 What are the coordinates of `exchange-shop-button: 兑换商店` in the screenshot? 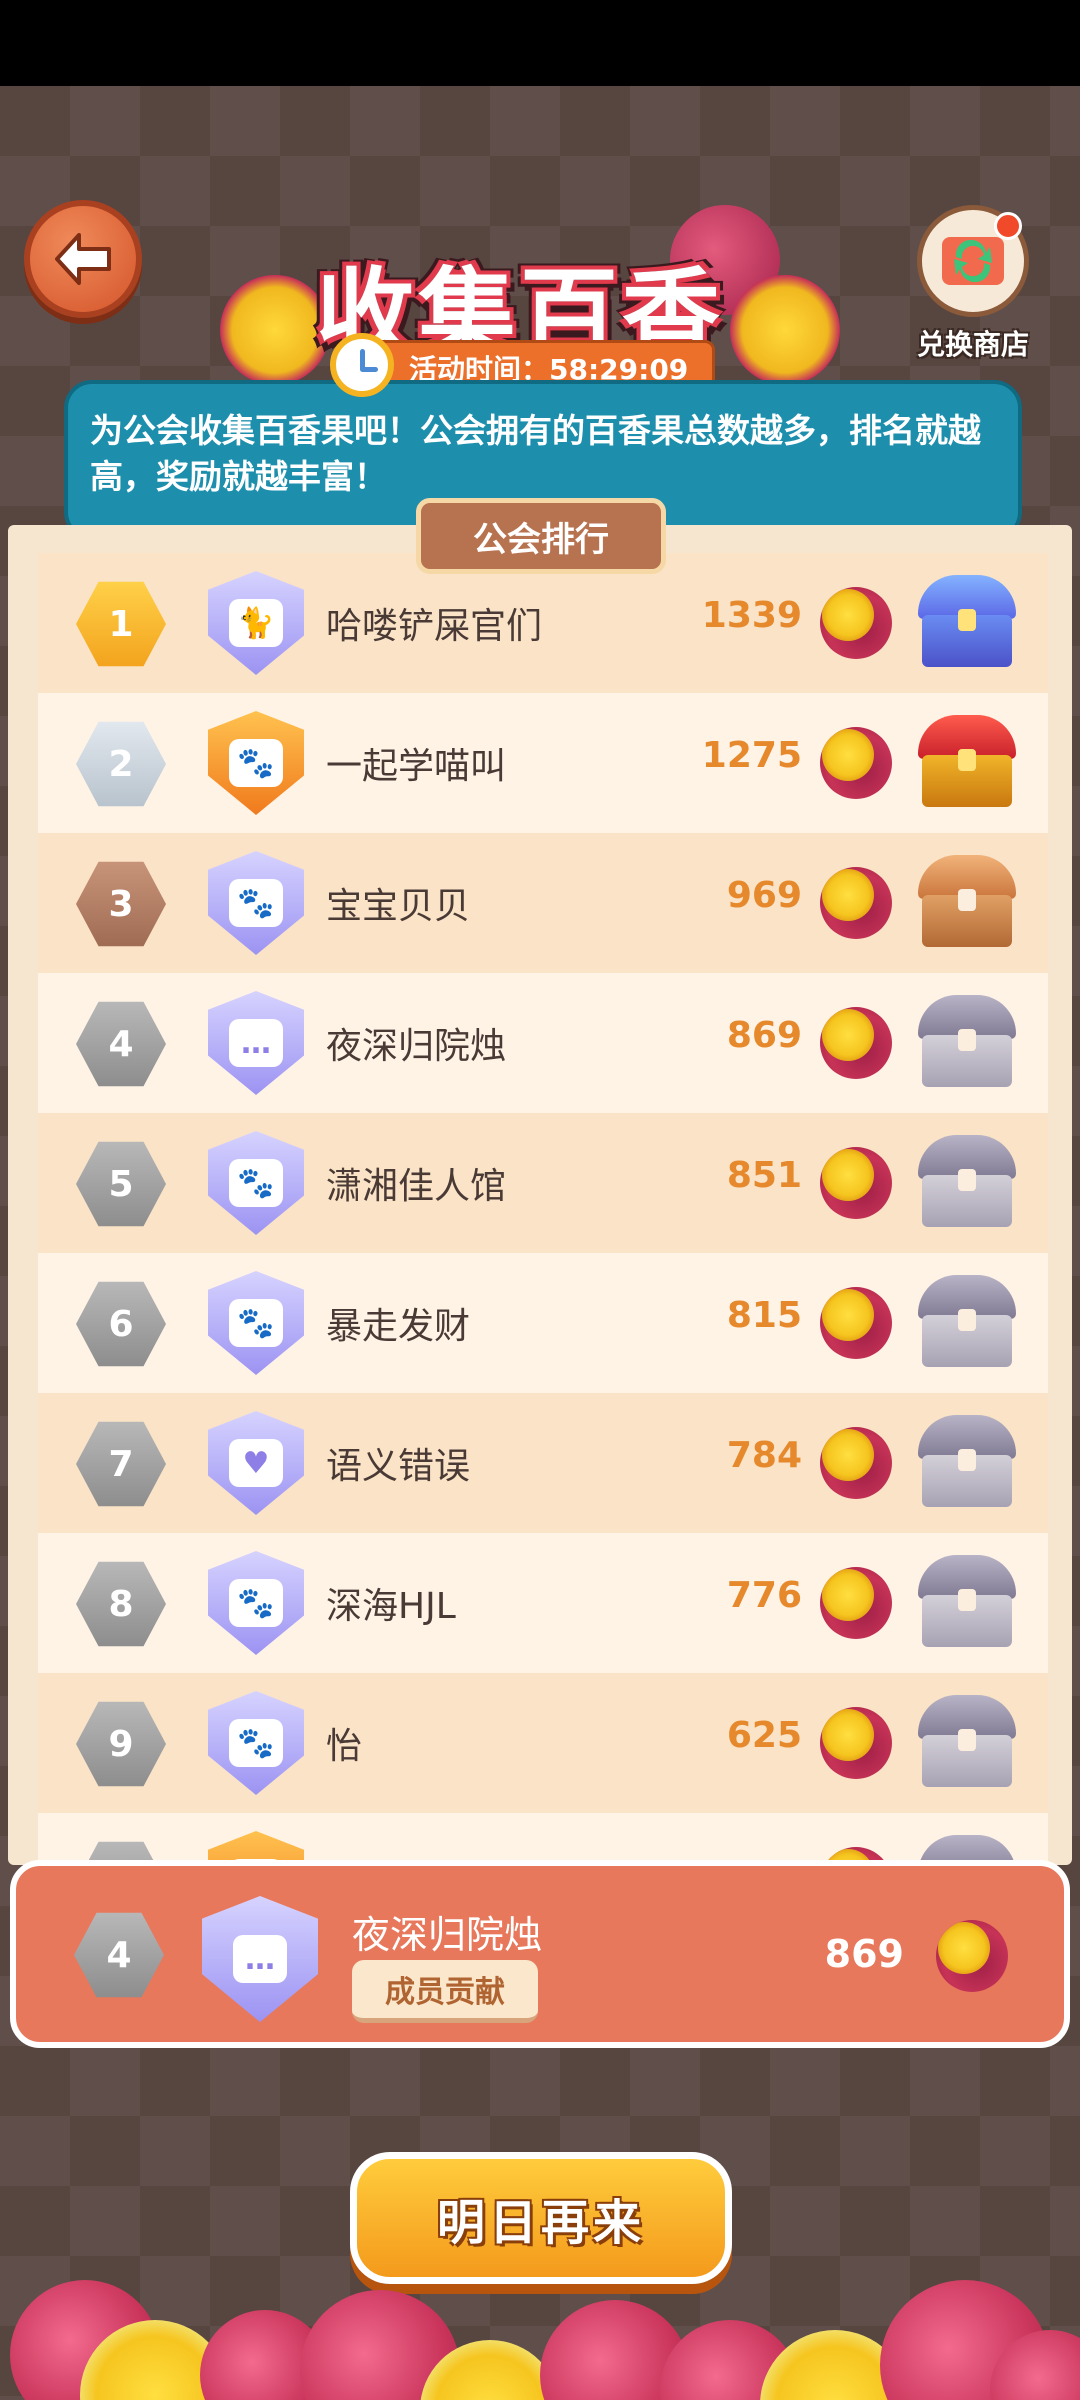 It's located at (973, 284).